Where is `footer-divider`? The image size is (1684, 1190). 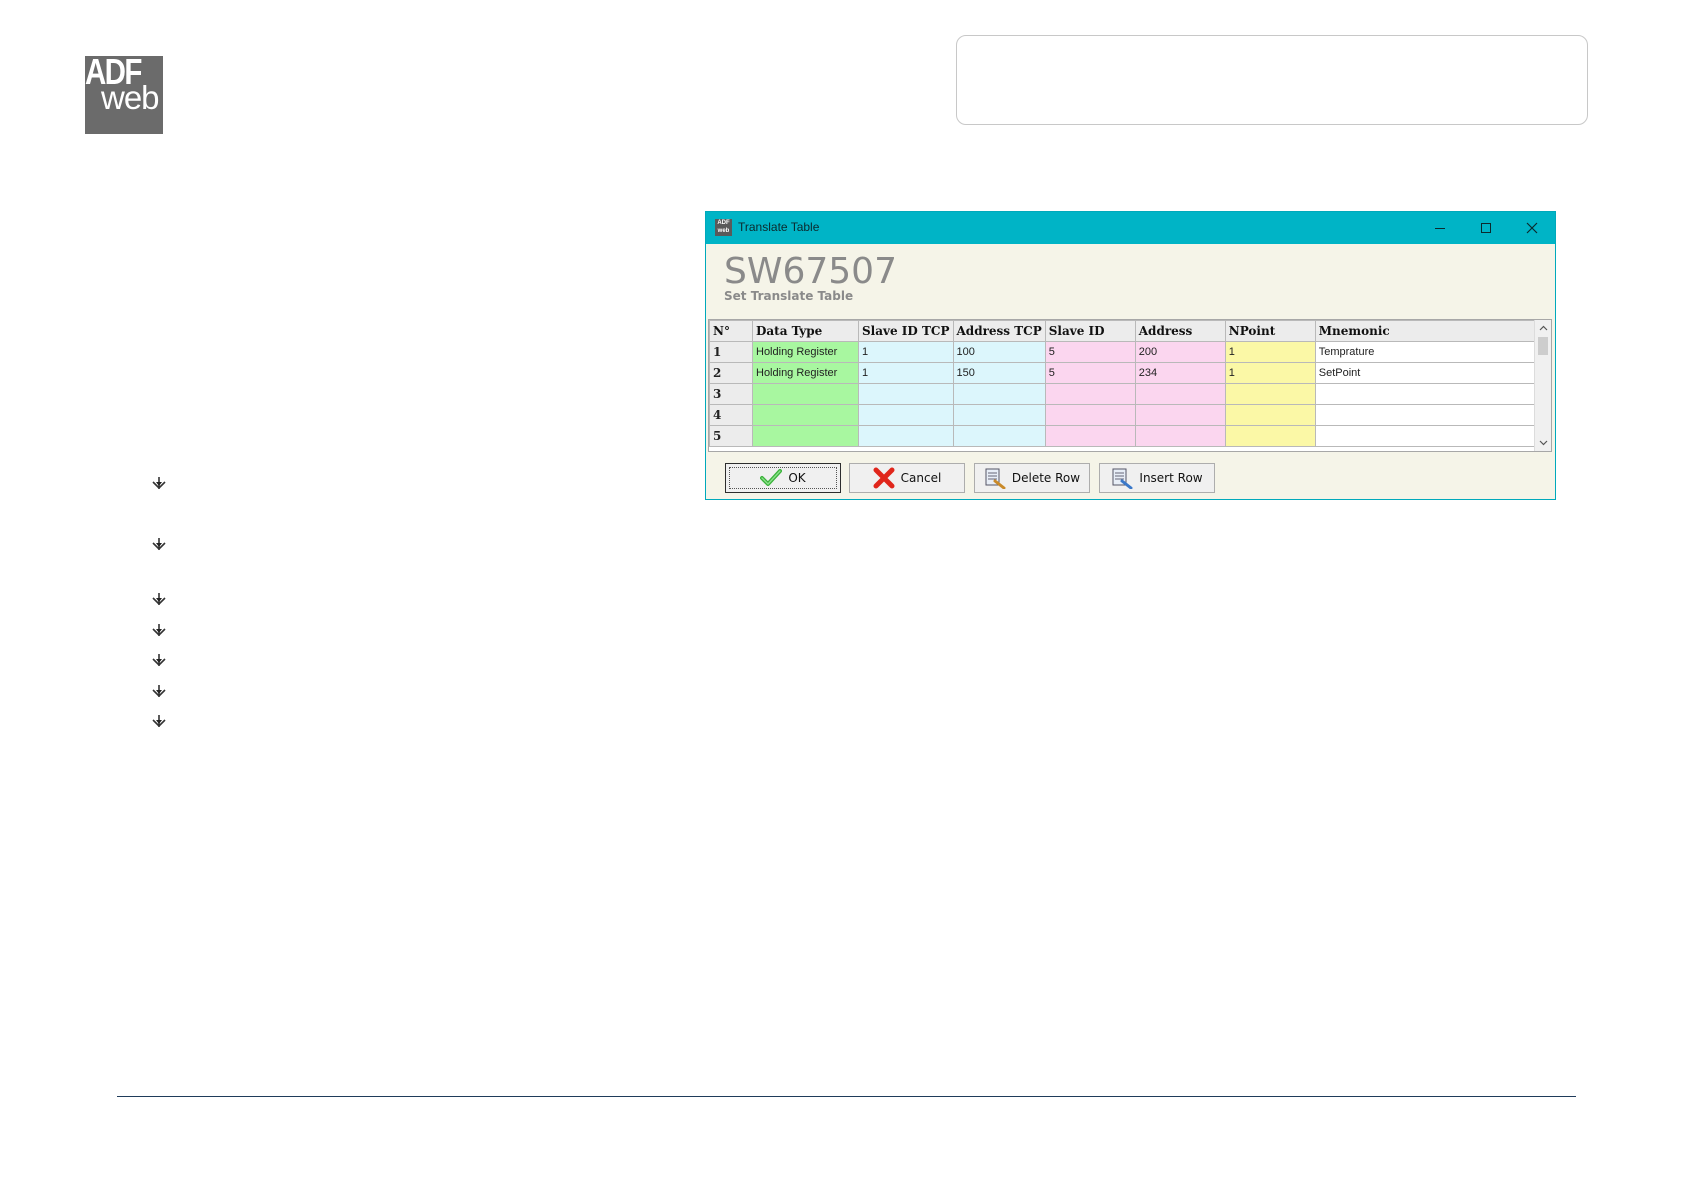 footer-divider is located at coordinates (846, 1096).